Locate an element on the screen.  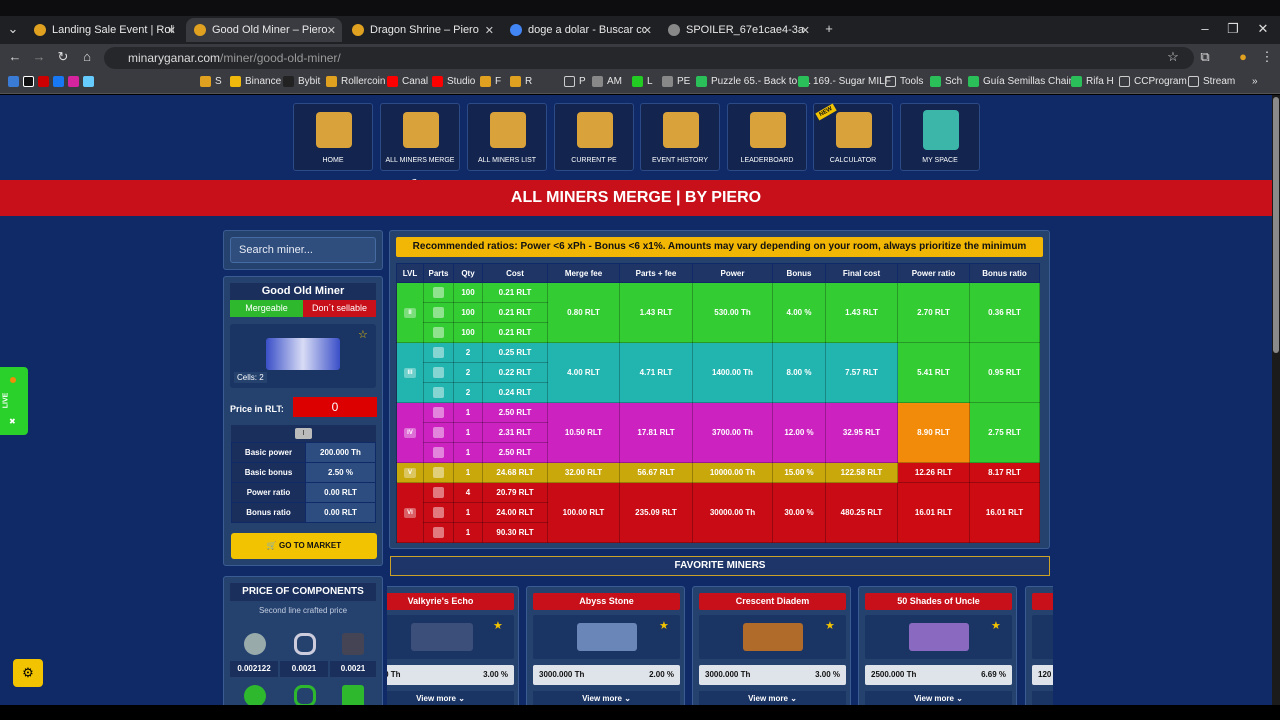
view-more-button is located at coordinates (1042, 698).